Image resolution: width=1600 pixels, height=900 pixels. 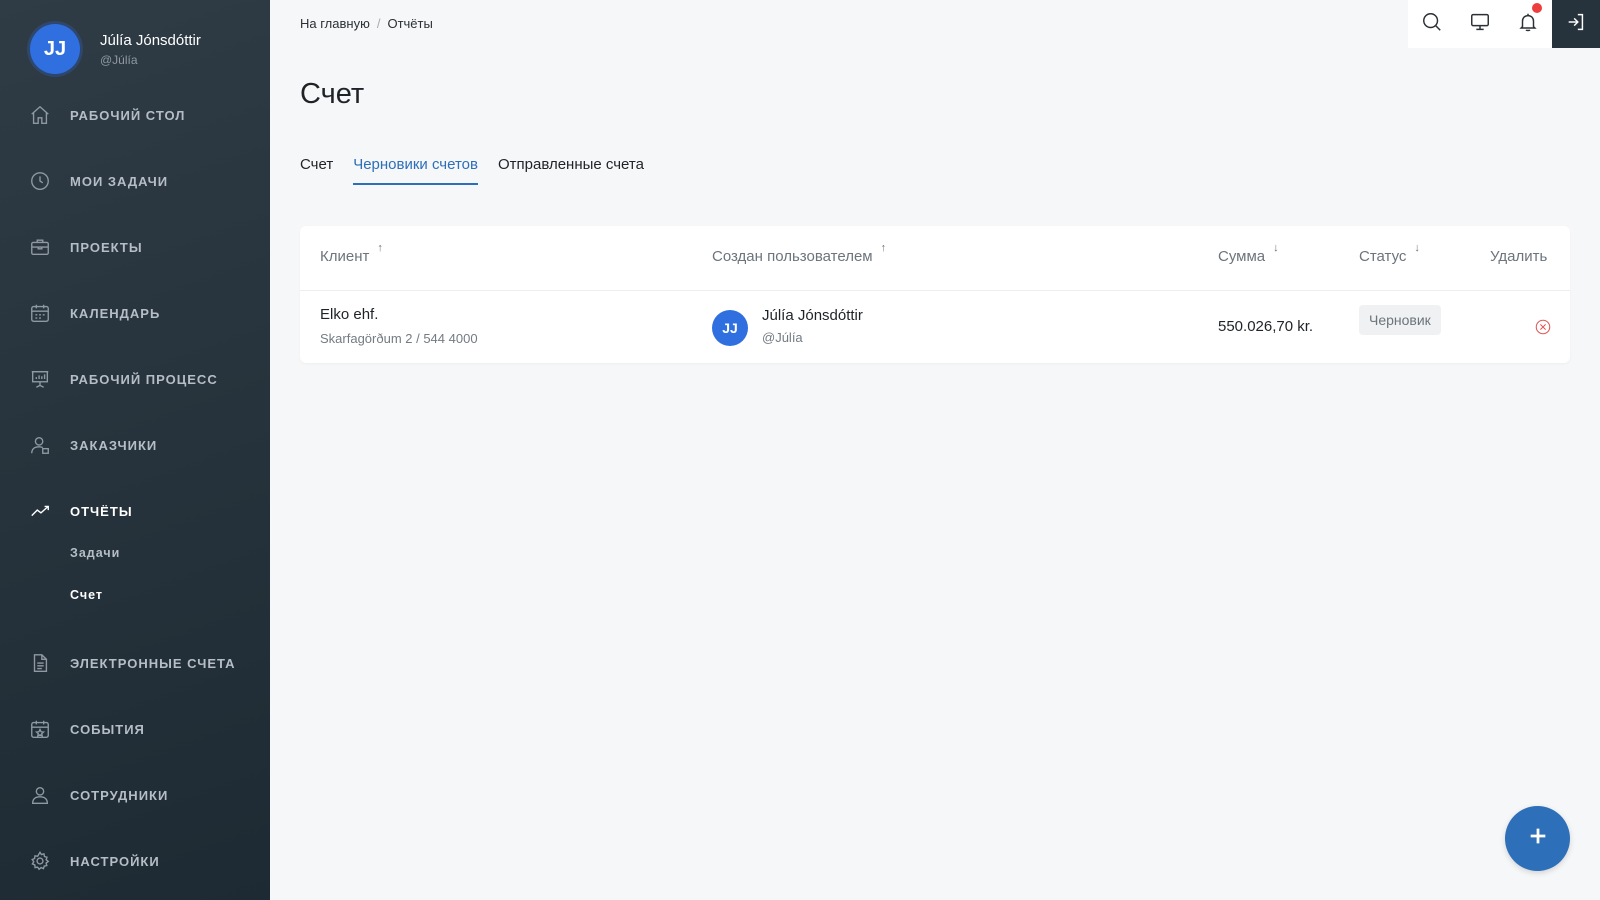 I want to click on briefcase-icon, so click(x=40, y=247).